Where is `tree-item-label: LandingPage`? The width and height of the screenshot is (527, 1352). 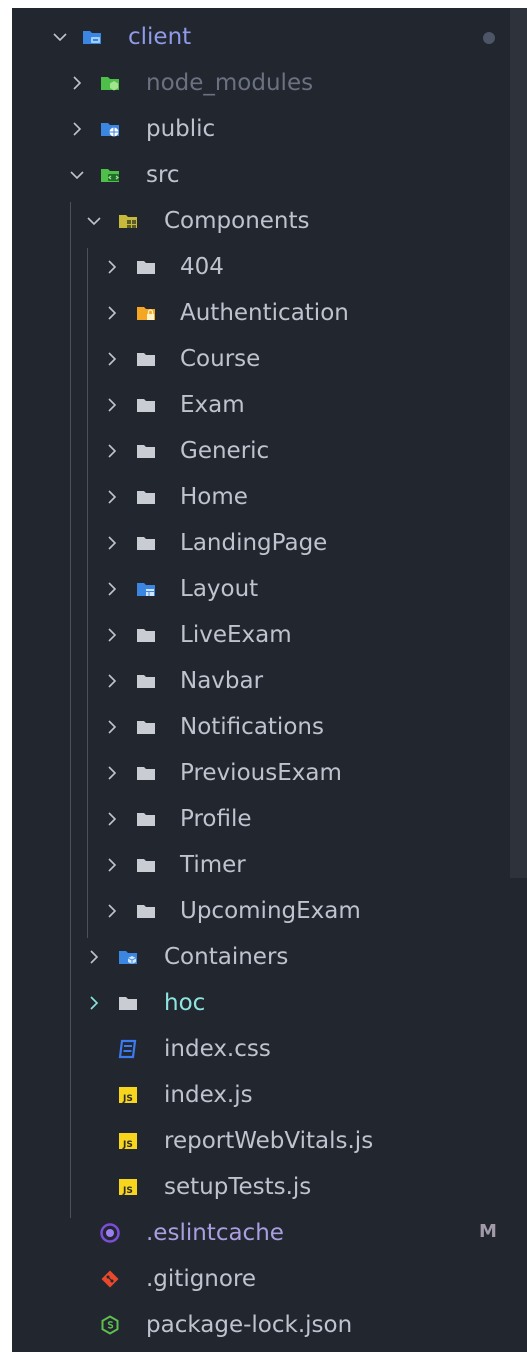
tree-item-label: LandingPage is located at coordinates (254, 543).